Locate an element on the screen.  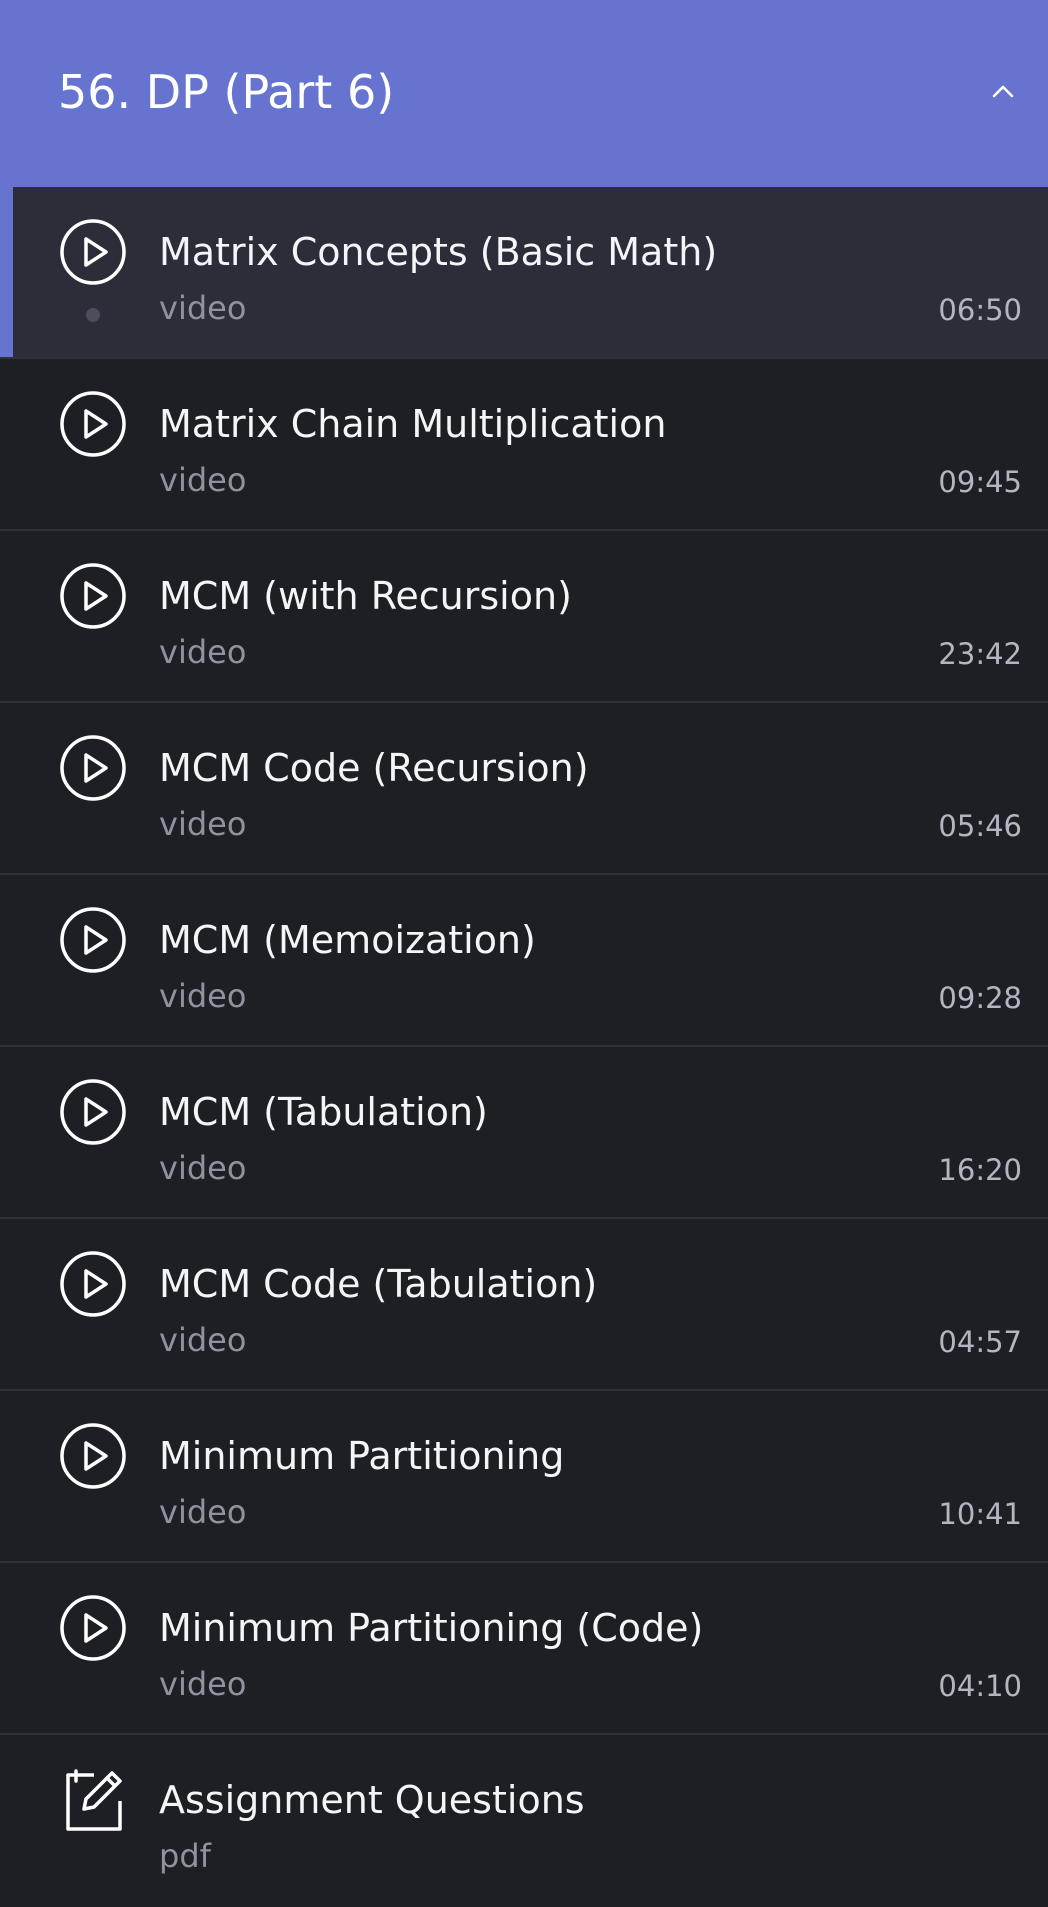
lesson-item: Matrix Concepts (Basic Math) video 06:50 is located at coordinates (524, 273).